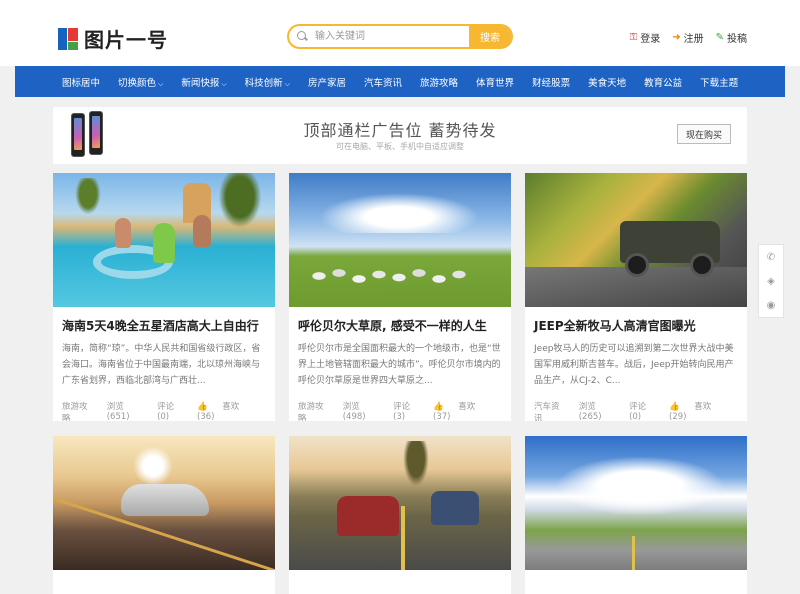  I want to click on side-float-toolbar: ✆ ◈ ◉, so click(771, 281).